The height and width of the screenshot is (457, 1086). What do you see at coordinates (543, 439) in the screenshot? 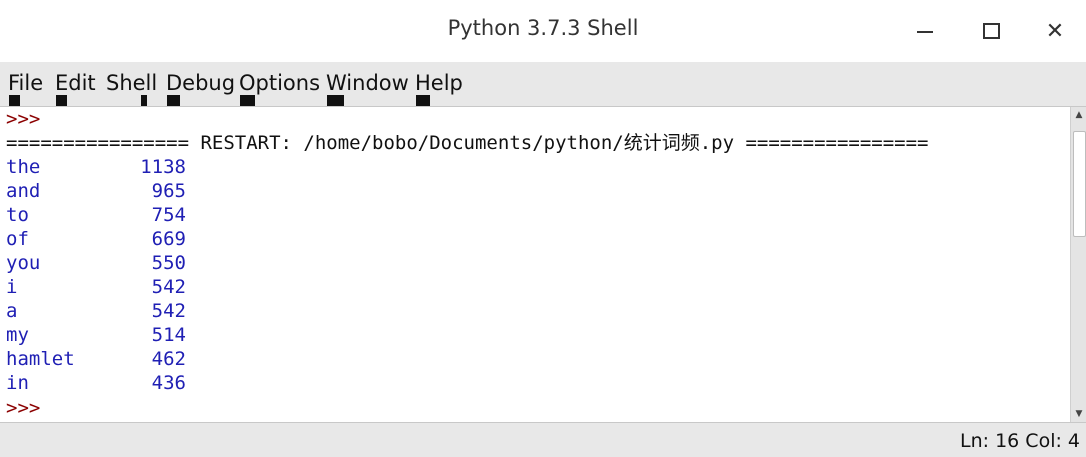
I see `status-bar: Ln: 16 Col: 4` at bounding box center [543, 439].